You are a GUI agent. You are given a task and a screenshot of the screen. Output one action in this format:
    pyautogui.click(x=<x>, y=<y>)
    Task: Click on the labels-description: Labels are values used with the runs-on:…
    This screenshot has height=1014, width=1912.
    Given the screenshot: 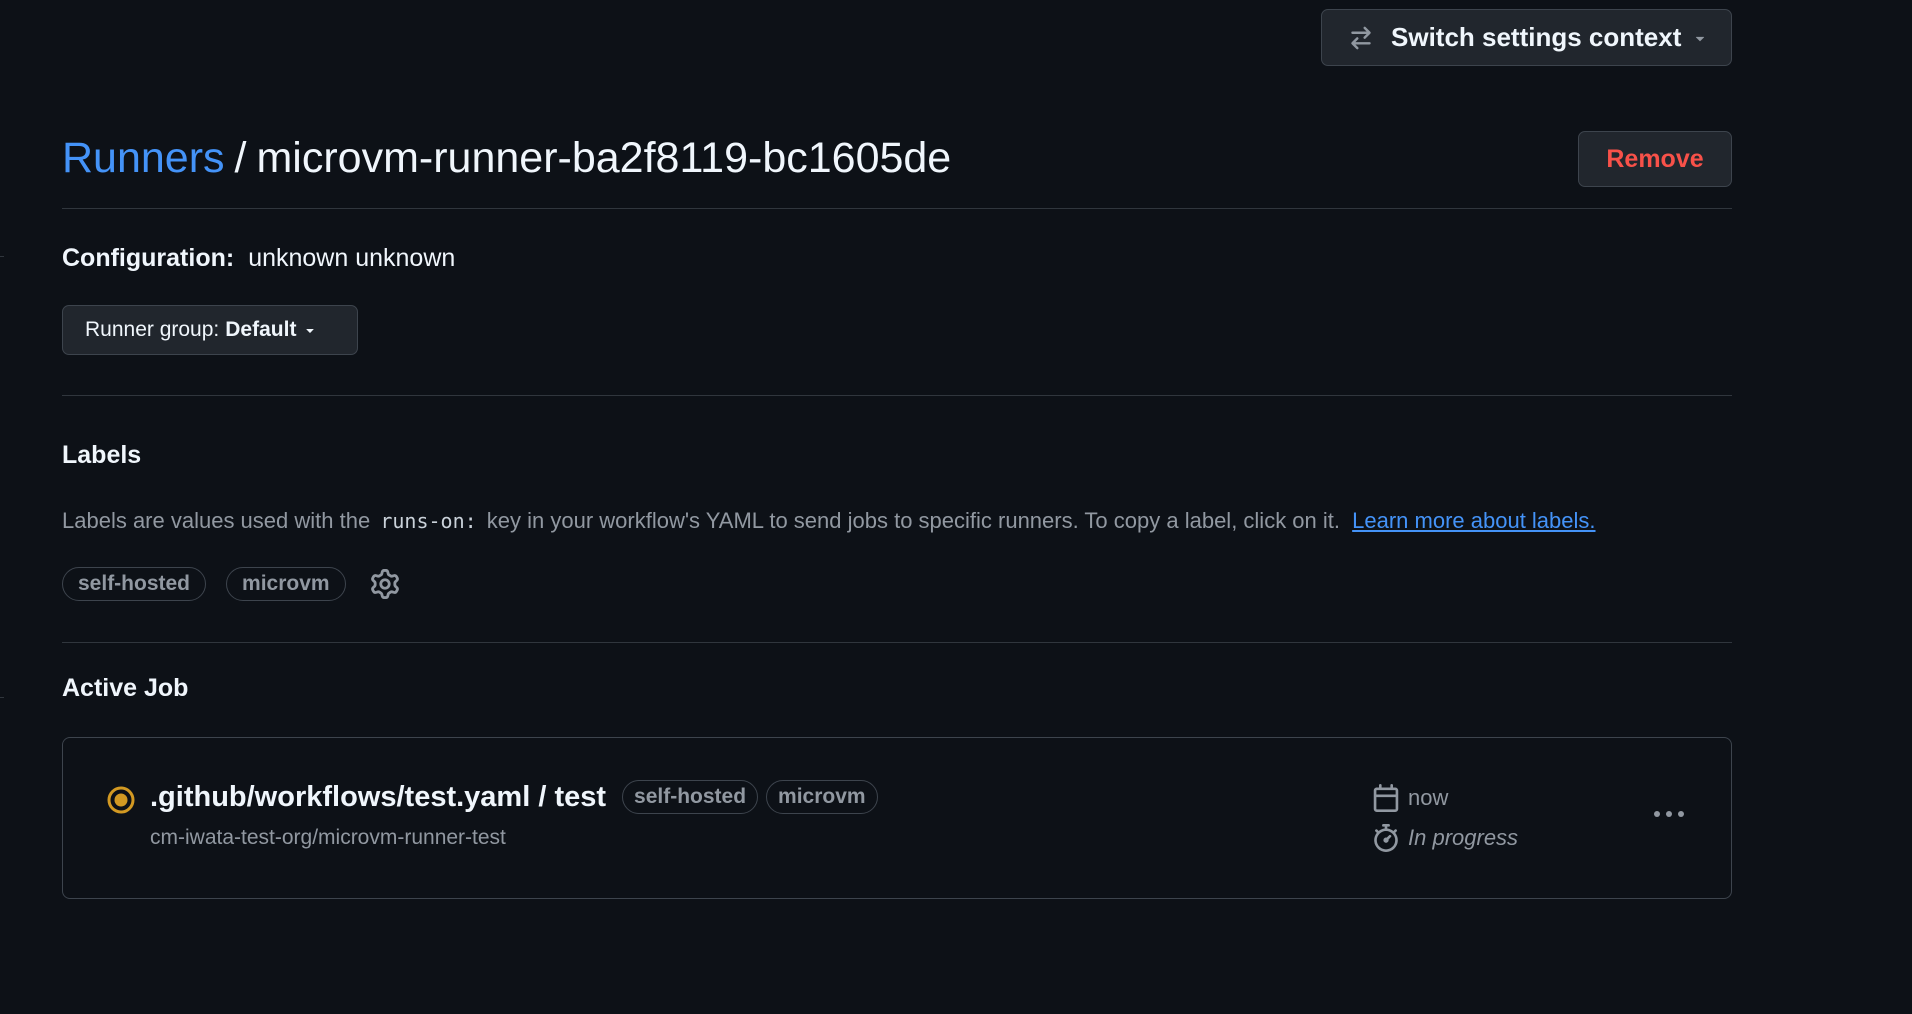 What is the action you would take?
    pyautogui.click(x=829, y=521)
    